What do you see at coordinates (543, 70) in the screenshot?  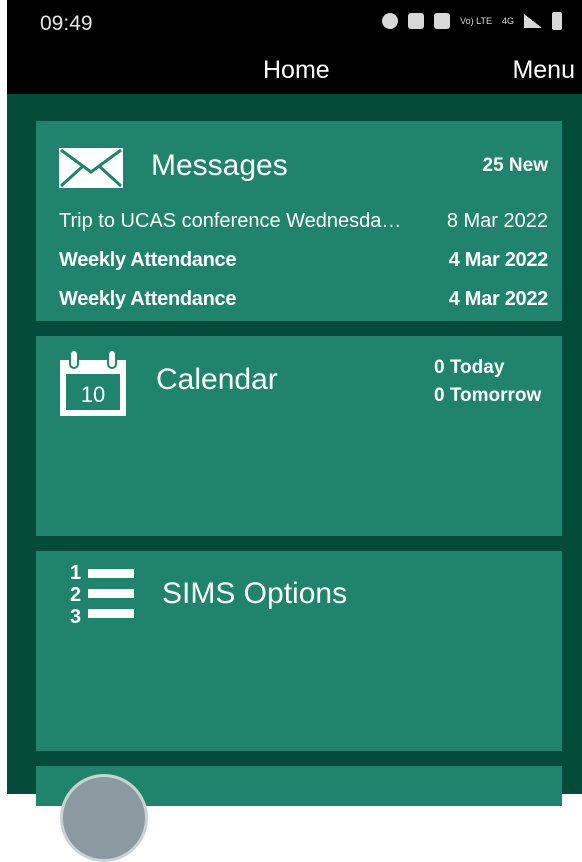 I see `menu-button: Menu` at bounding box center [543, 70].